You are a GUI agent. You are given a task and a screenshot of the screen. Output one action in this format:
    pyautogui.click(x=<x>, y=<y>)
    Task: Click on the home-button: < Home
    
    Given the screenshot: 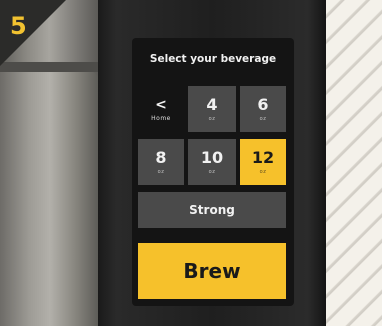 What is the action you would take?
    pyautogui.click(x=161, y=109)
    